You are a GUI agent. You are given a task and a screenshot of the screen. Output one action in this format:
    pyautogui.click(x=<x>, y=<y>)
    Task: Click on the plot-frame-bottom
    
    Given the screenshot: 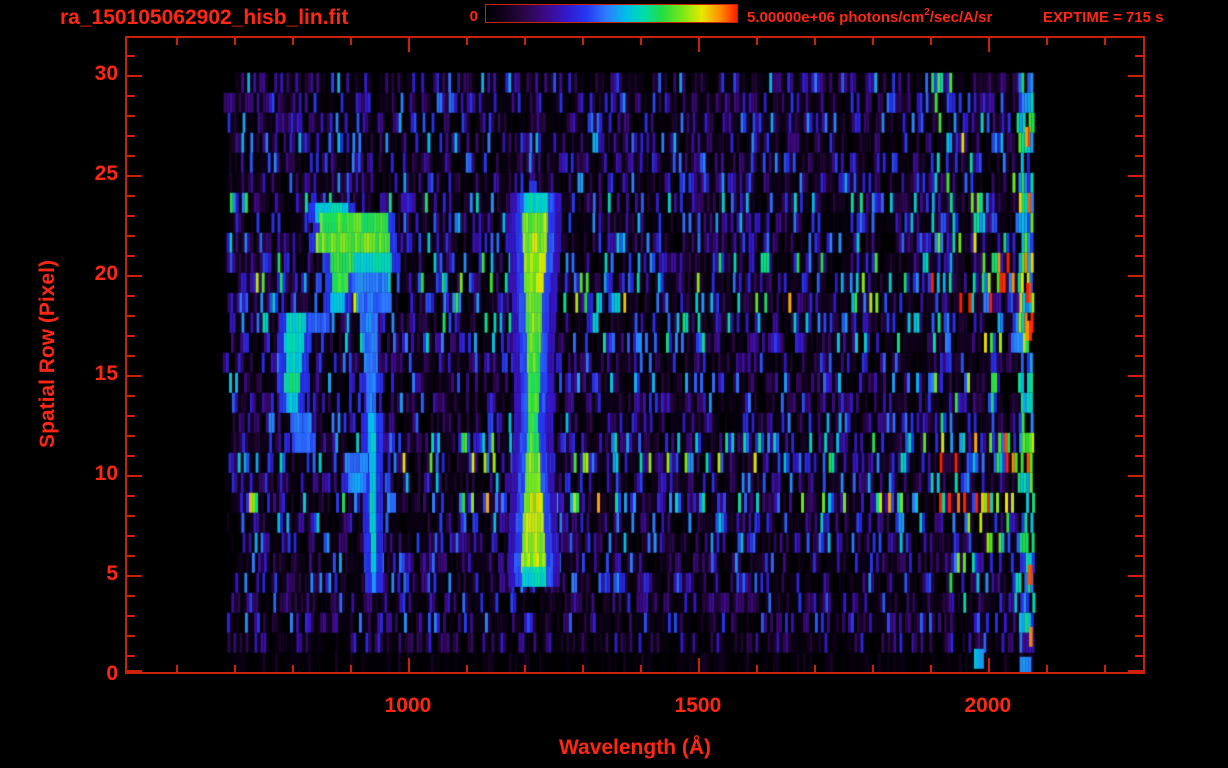 What is the action you would take?
    pyautogui.click(x=635, y=673)
    